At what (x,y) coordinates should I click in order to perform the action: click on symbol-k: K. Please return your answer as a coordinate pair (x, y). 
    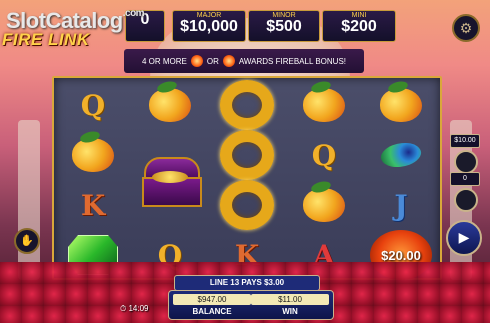
    Looking at the image, I should click on (93, 205).